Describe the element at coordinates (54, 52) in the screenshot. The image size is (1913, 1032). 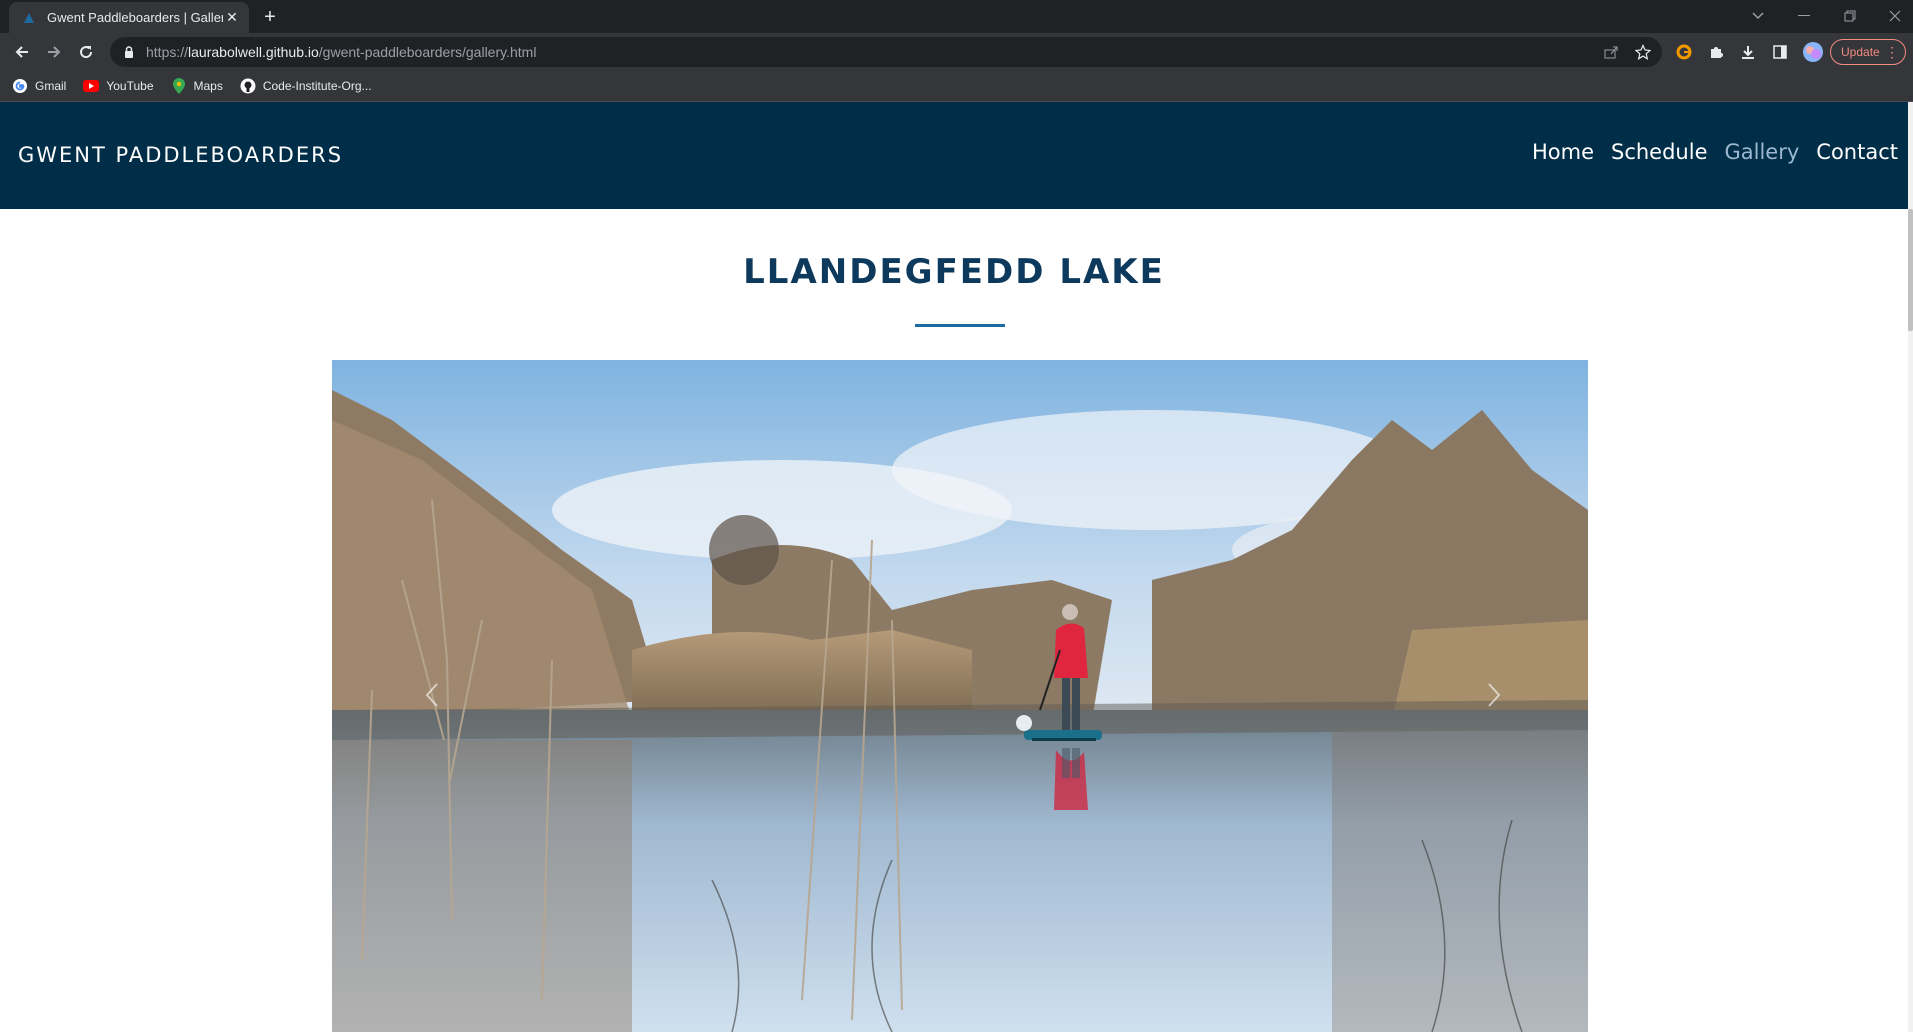
I see `forward-button` at that location.